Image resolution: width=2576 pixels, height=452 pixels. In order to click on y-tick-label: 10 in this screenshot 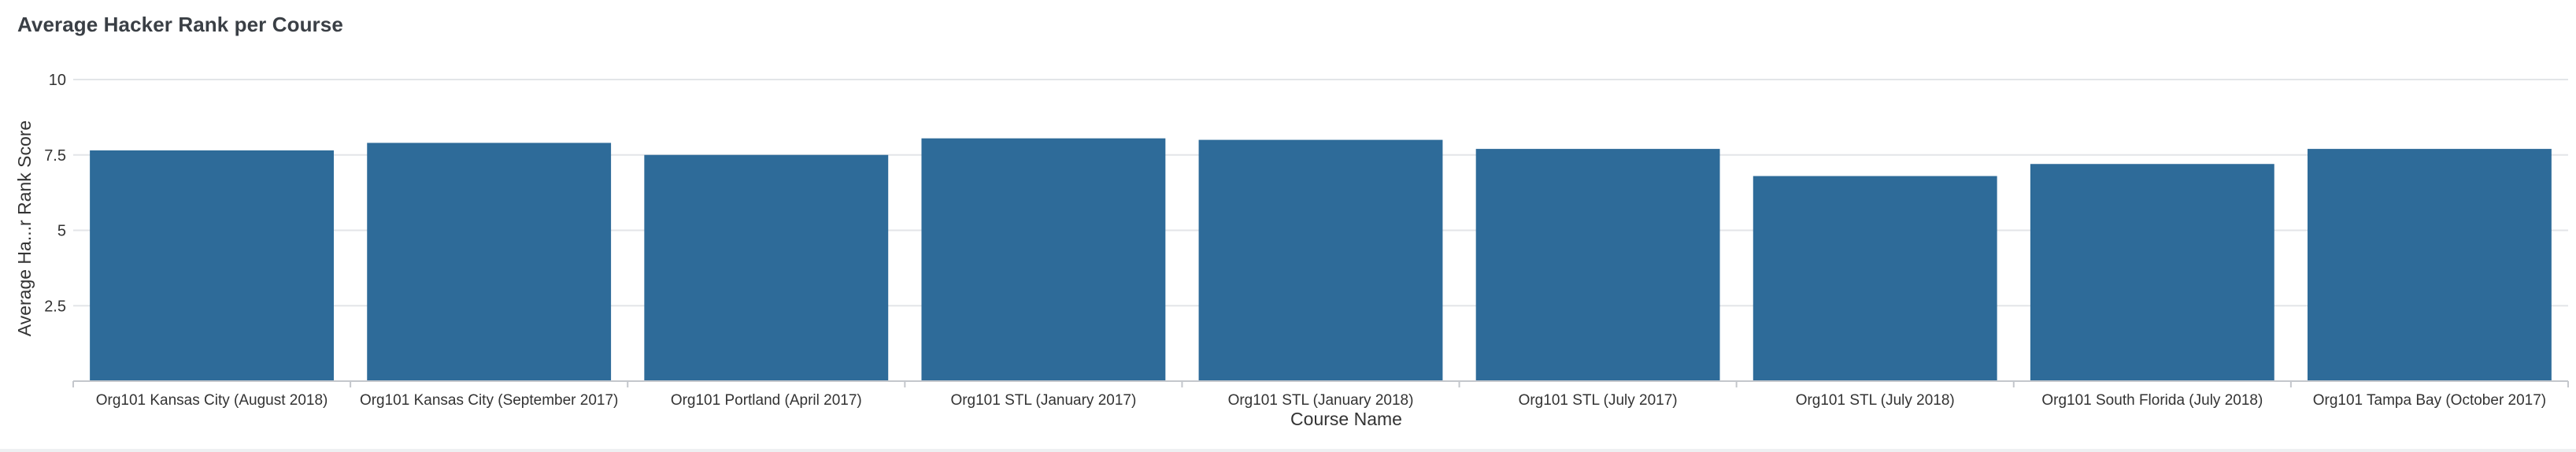, I will do `click(57, 80)`.